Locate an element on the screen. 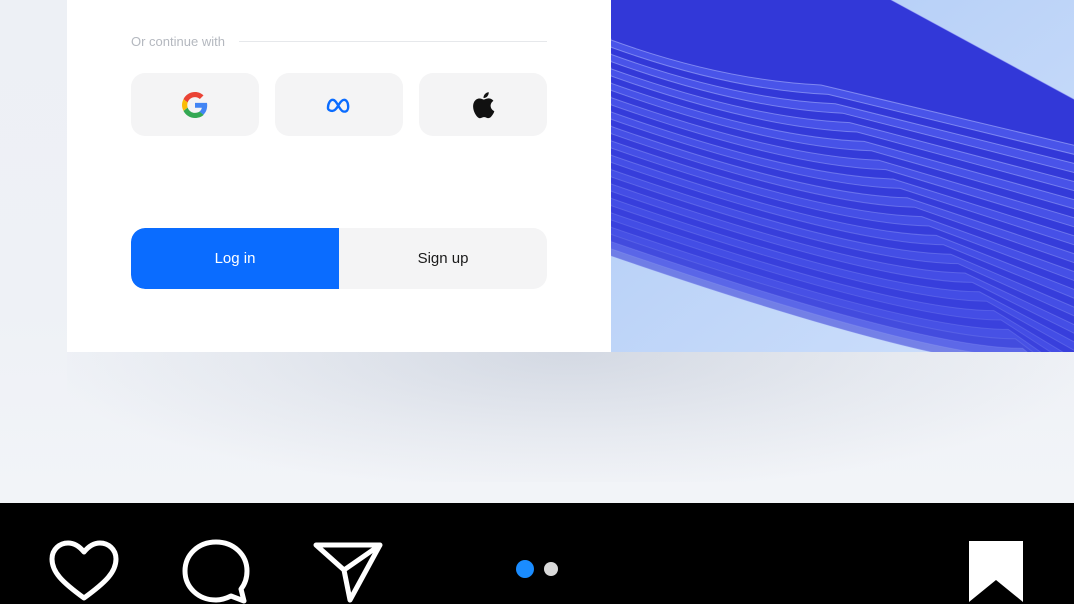 This screenshot has width=1074, height=604. meta-icon is located at coordinates (339, 105).